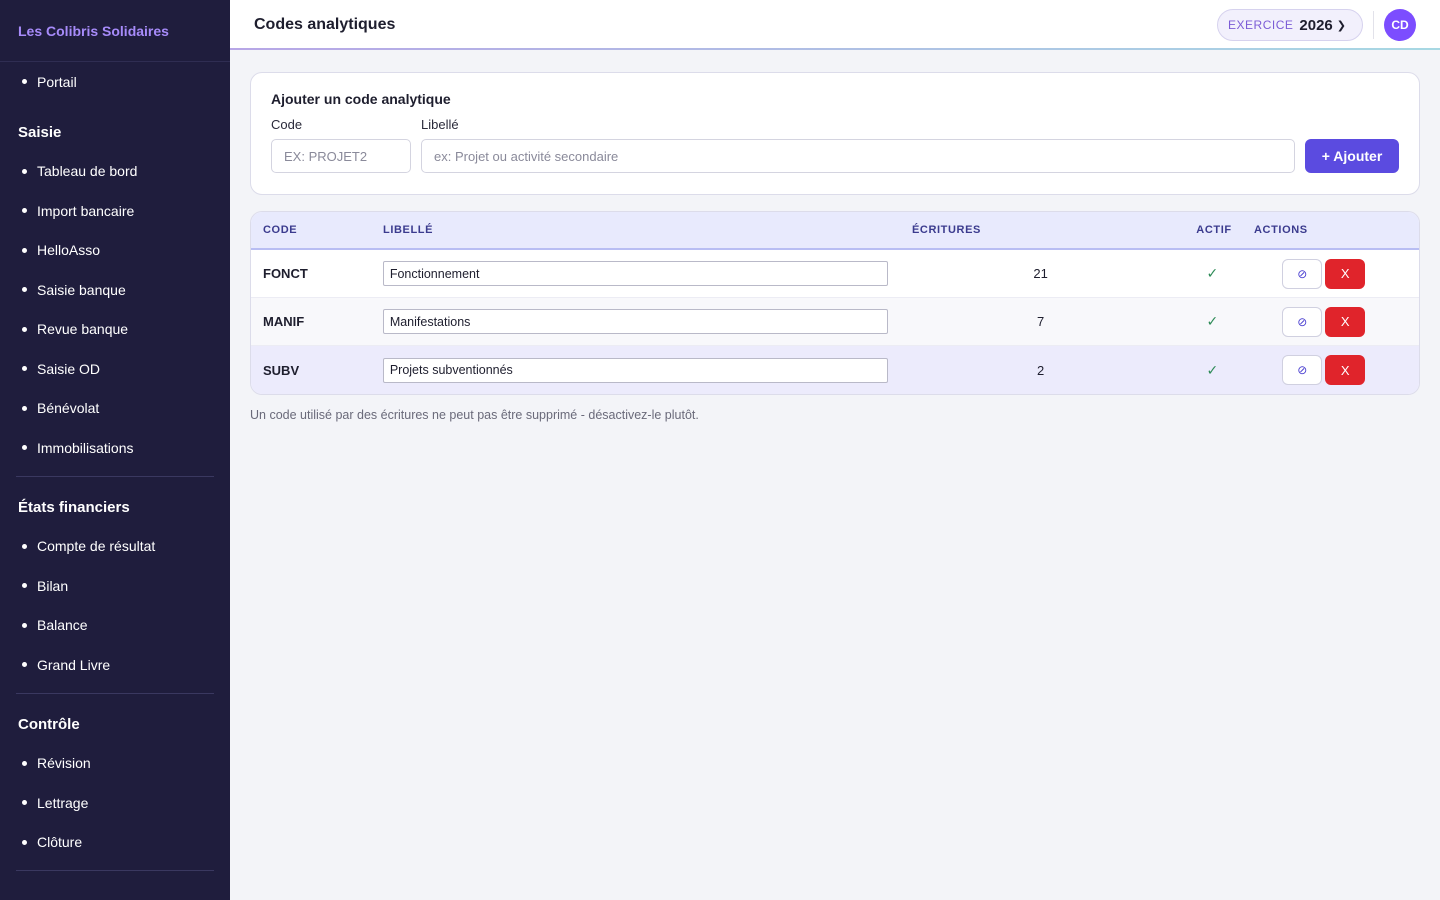 The width and height of the screenshot is (1440, 900). Describe the element at coordinates (280, 230) in the screenshot. I see `column-header-code: CODE` at that location.